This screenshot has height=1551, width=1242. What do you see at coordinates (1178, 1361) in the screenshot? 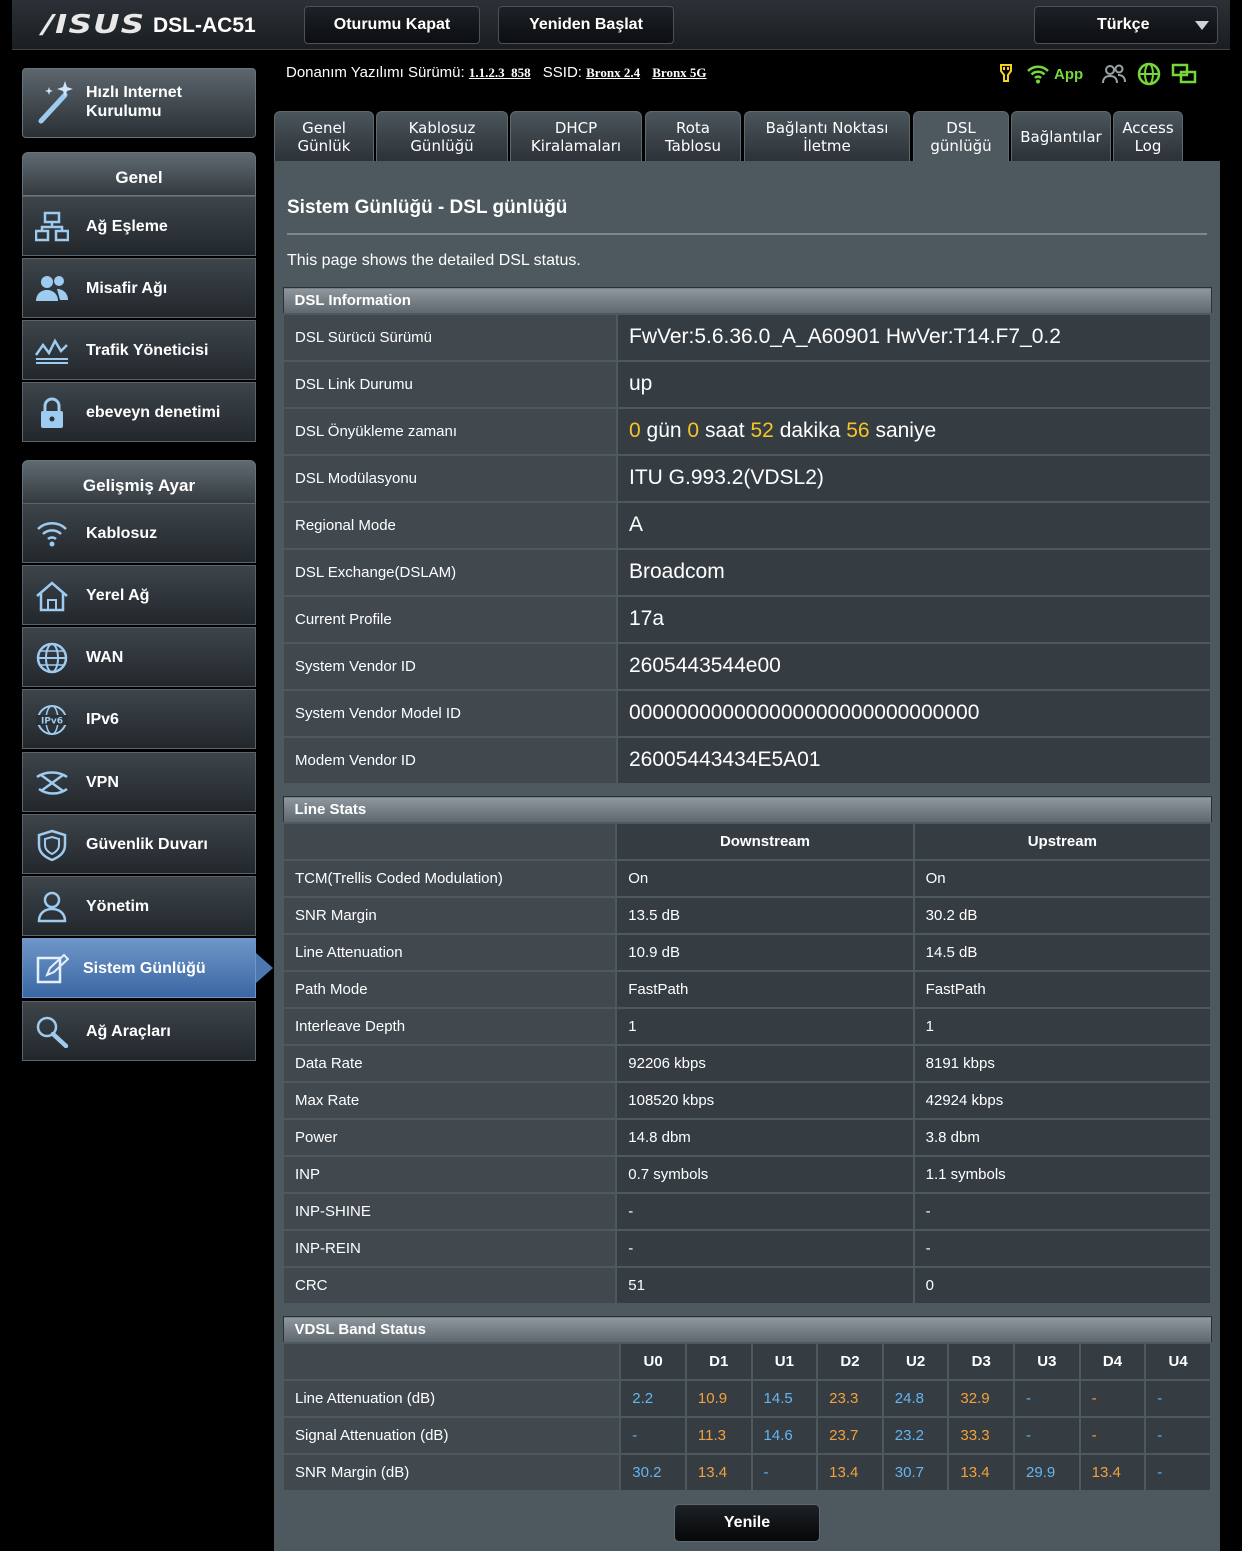
I see `band-header: U4` at bounding box center [1178, 1361].